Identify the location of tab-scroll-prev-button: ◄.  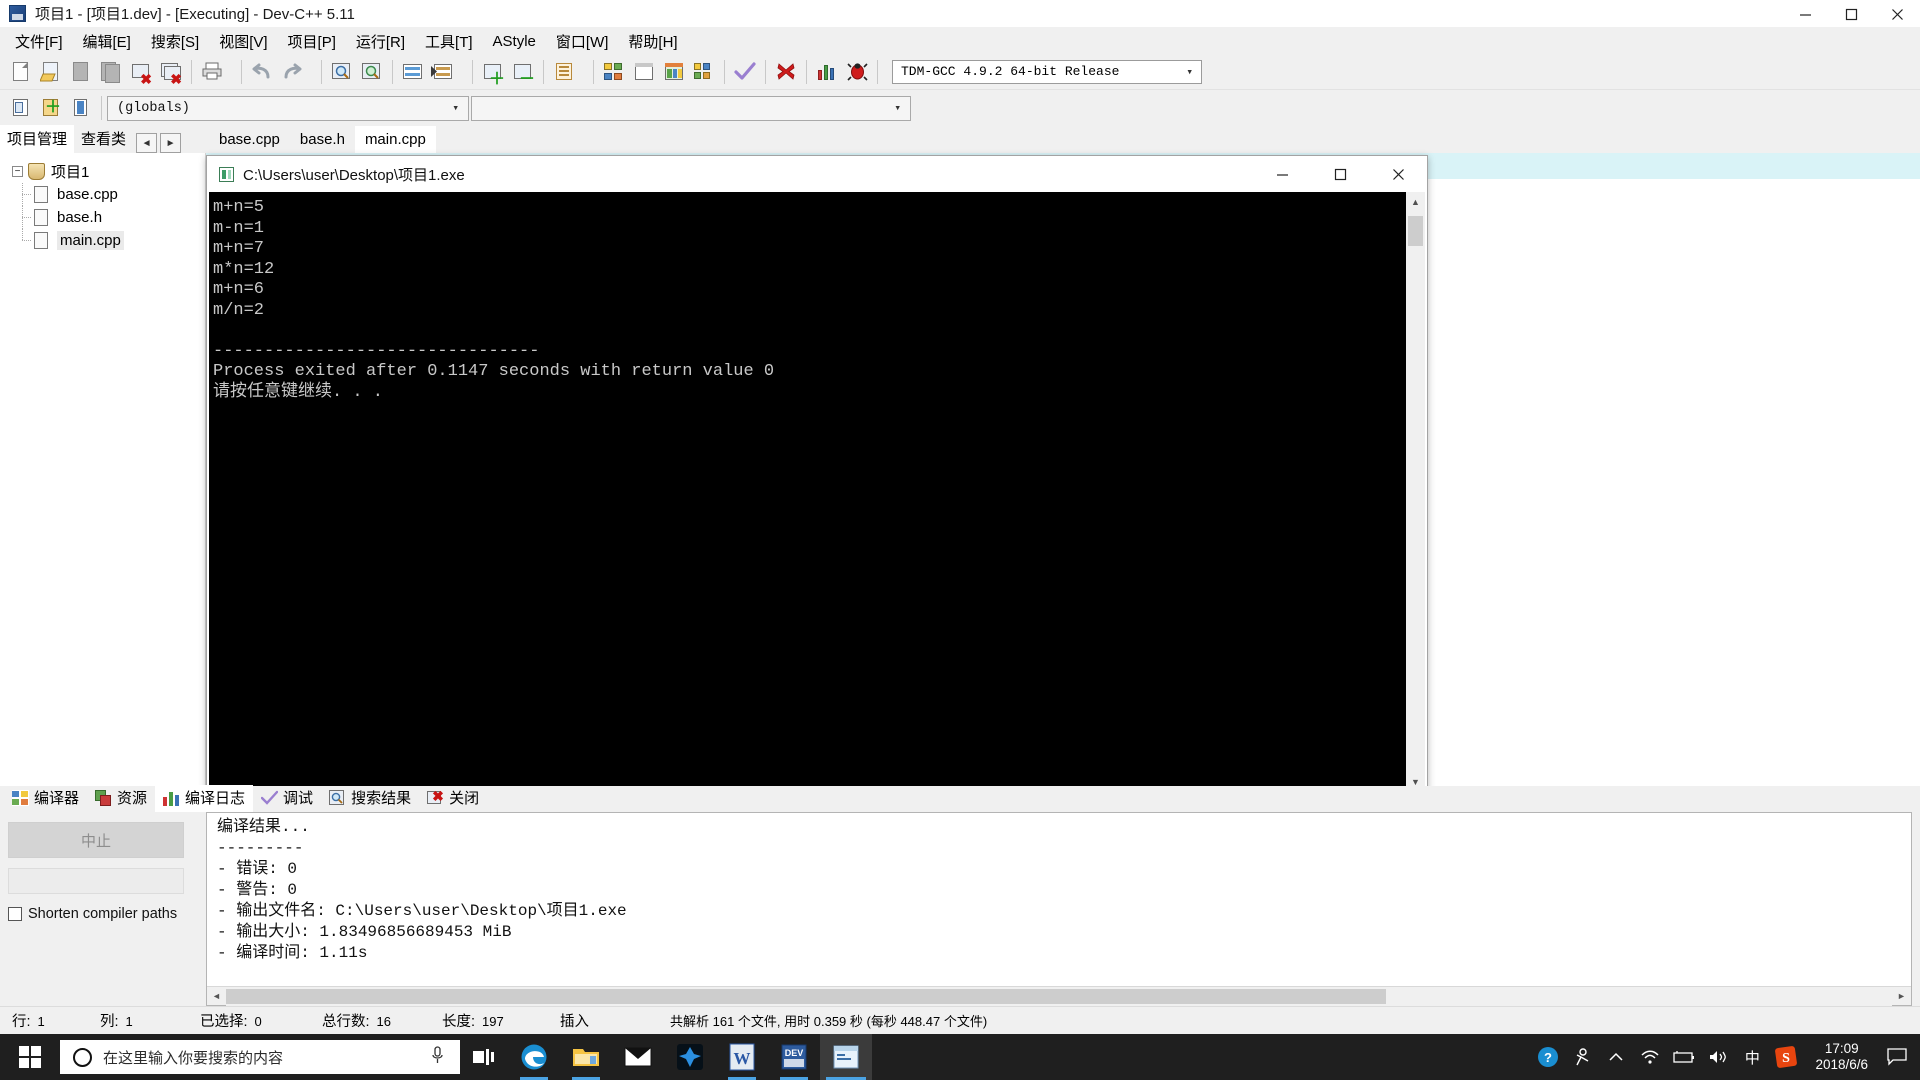
(147, 143).